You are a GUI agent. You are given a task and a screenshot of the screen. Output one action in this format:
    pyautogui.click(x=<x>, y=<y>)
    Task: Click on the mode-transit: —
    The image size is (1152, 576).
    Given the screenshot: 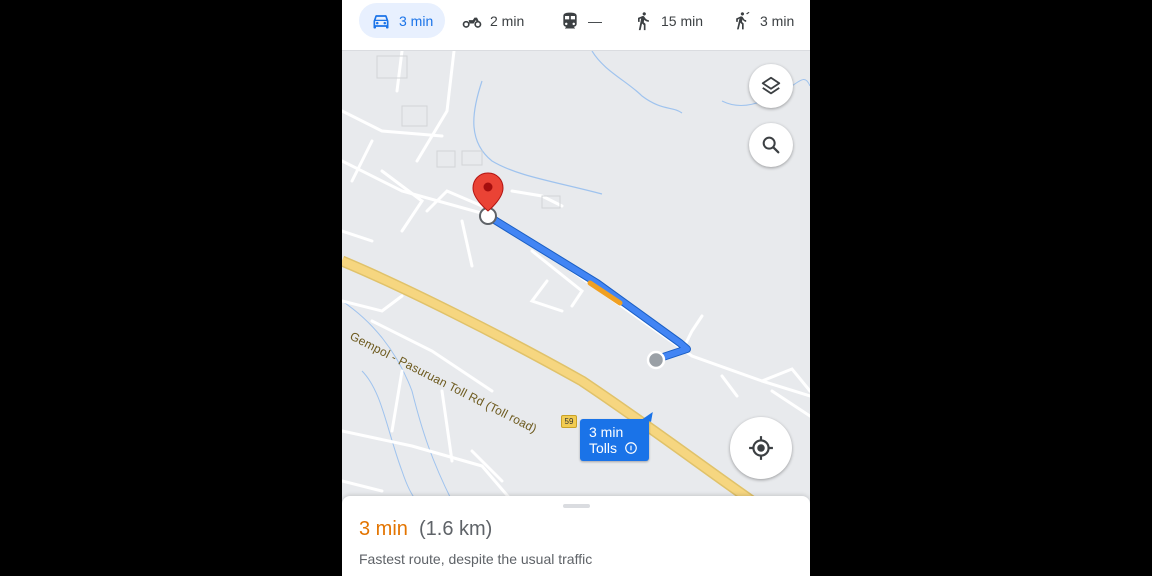 What is the action you would take?
    pyautogui.click(x=581, y=20)
    